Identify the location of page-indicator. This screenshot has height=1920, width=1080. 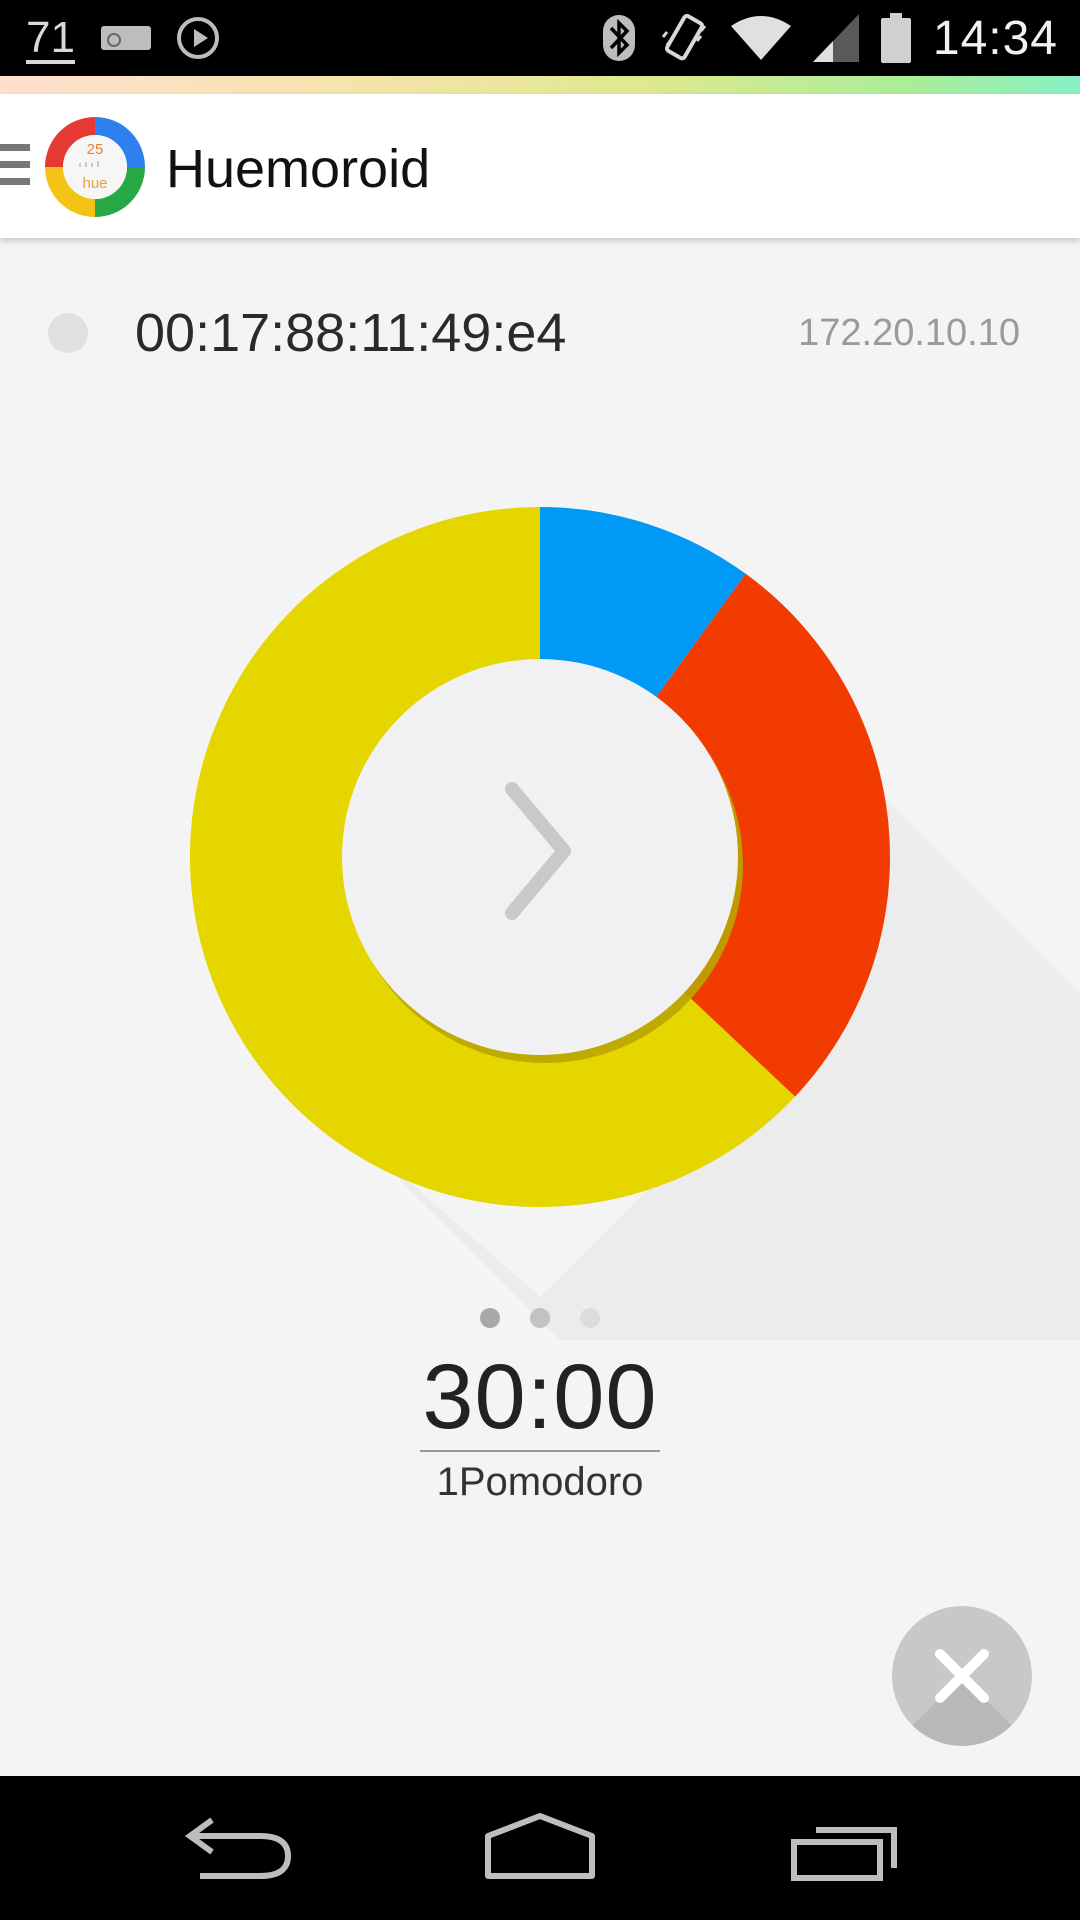
(540, 1318).